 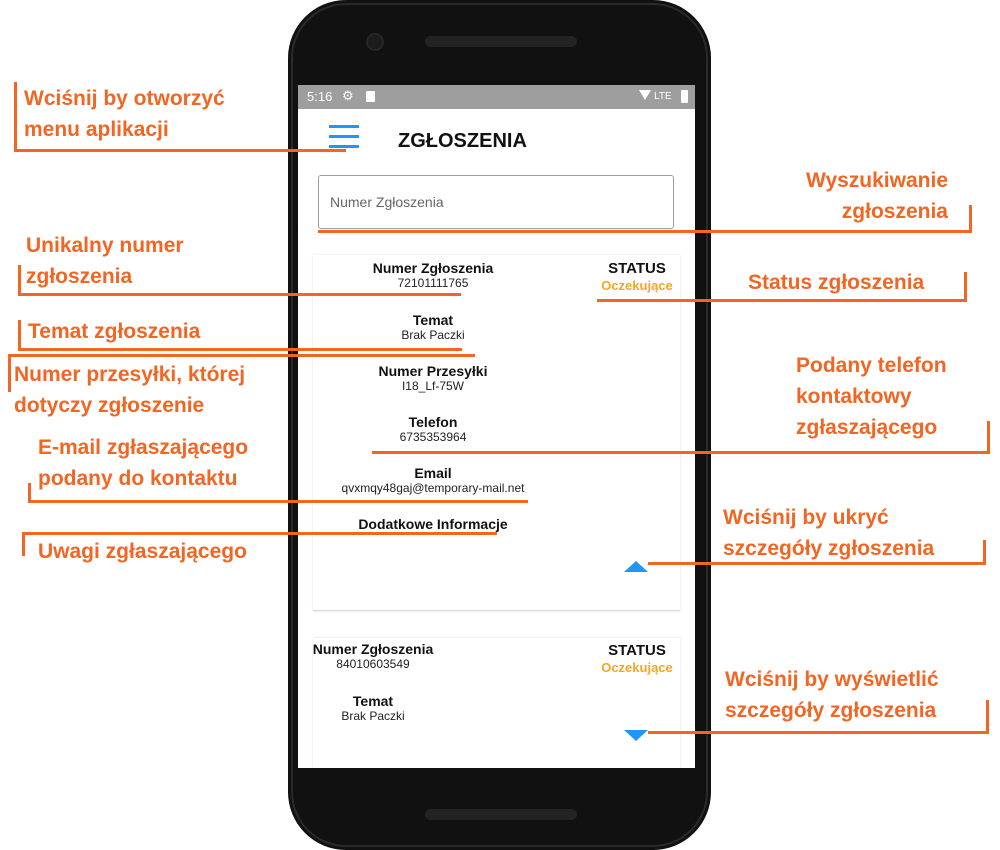 What do you see at coordinates (489, 202) in the screenshot?
I see `search-input` at bounding box center [489, 202].